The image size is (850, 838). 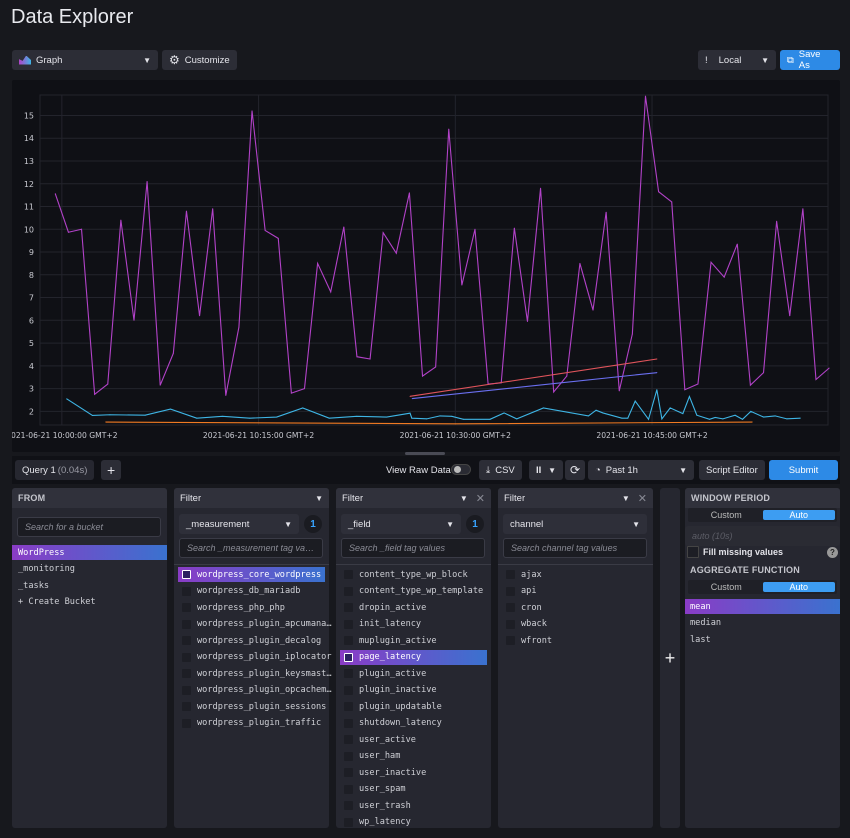 I want to click on tag-value-item: user_inactive, so click(x=413, y=772).